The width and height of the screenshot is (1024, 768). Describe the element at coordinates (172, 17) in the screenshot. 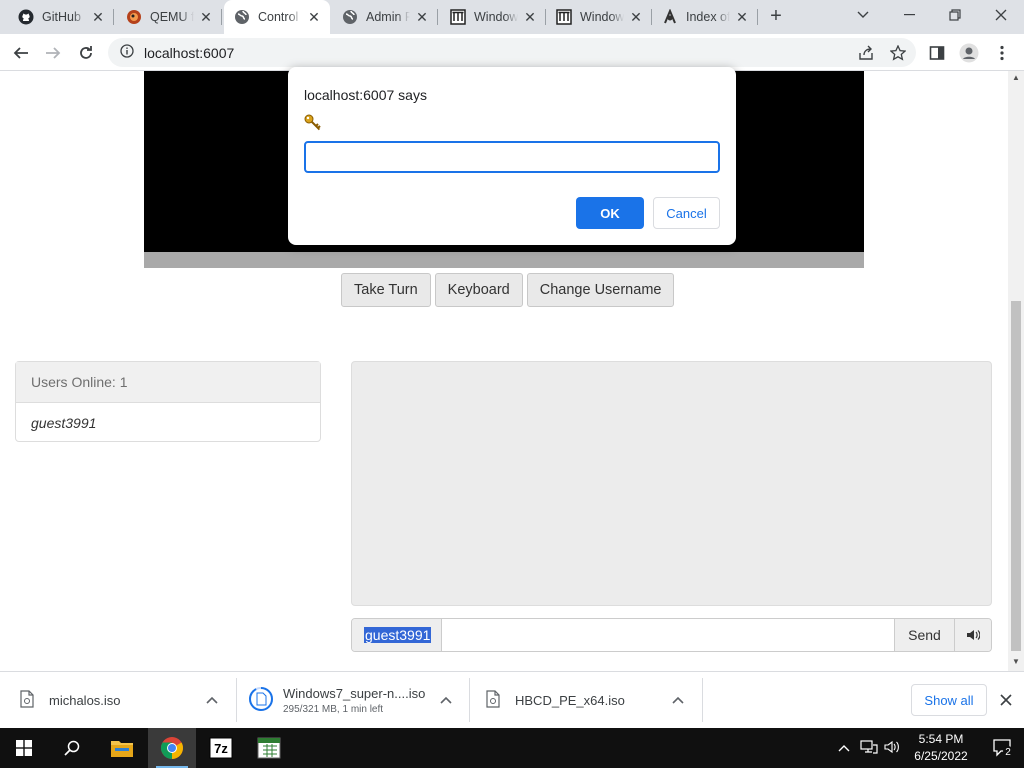

I see `tab-label: QEMU f` at that location.